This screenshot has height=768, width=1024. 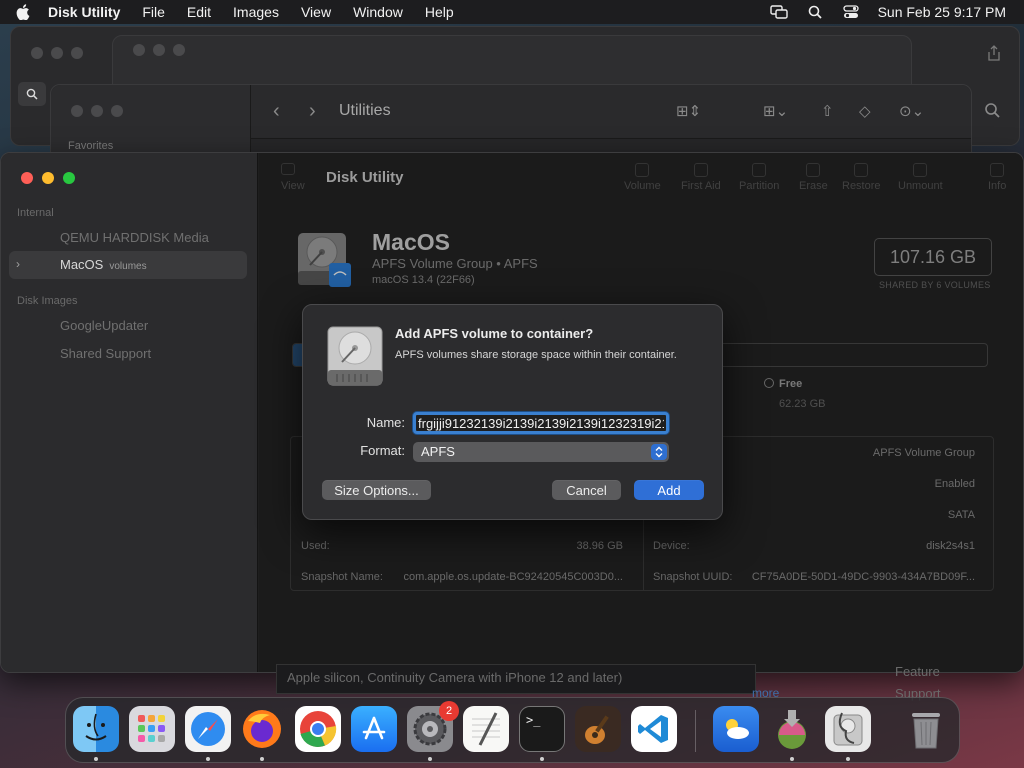 What do you see at coordinates (316, 12) in the screenshot?
I see `menu-view: View` at bounding box center [316, 12].